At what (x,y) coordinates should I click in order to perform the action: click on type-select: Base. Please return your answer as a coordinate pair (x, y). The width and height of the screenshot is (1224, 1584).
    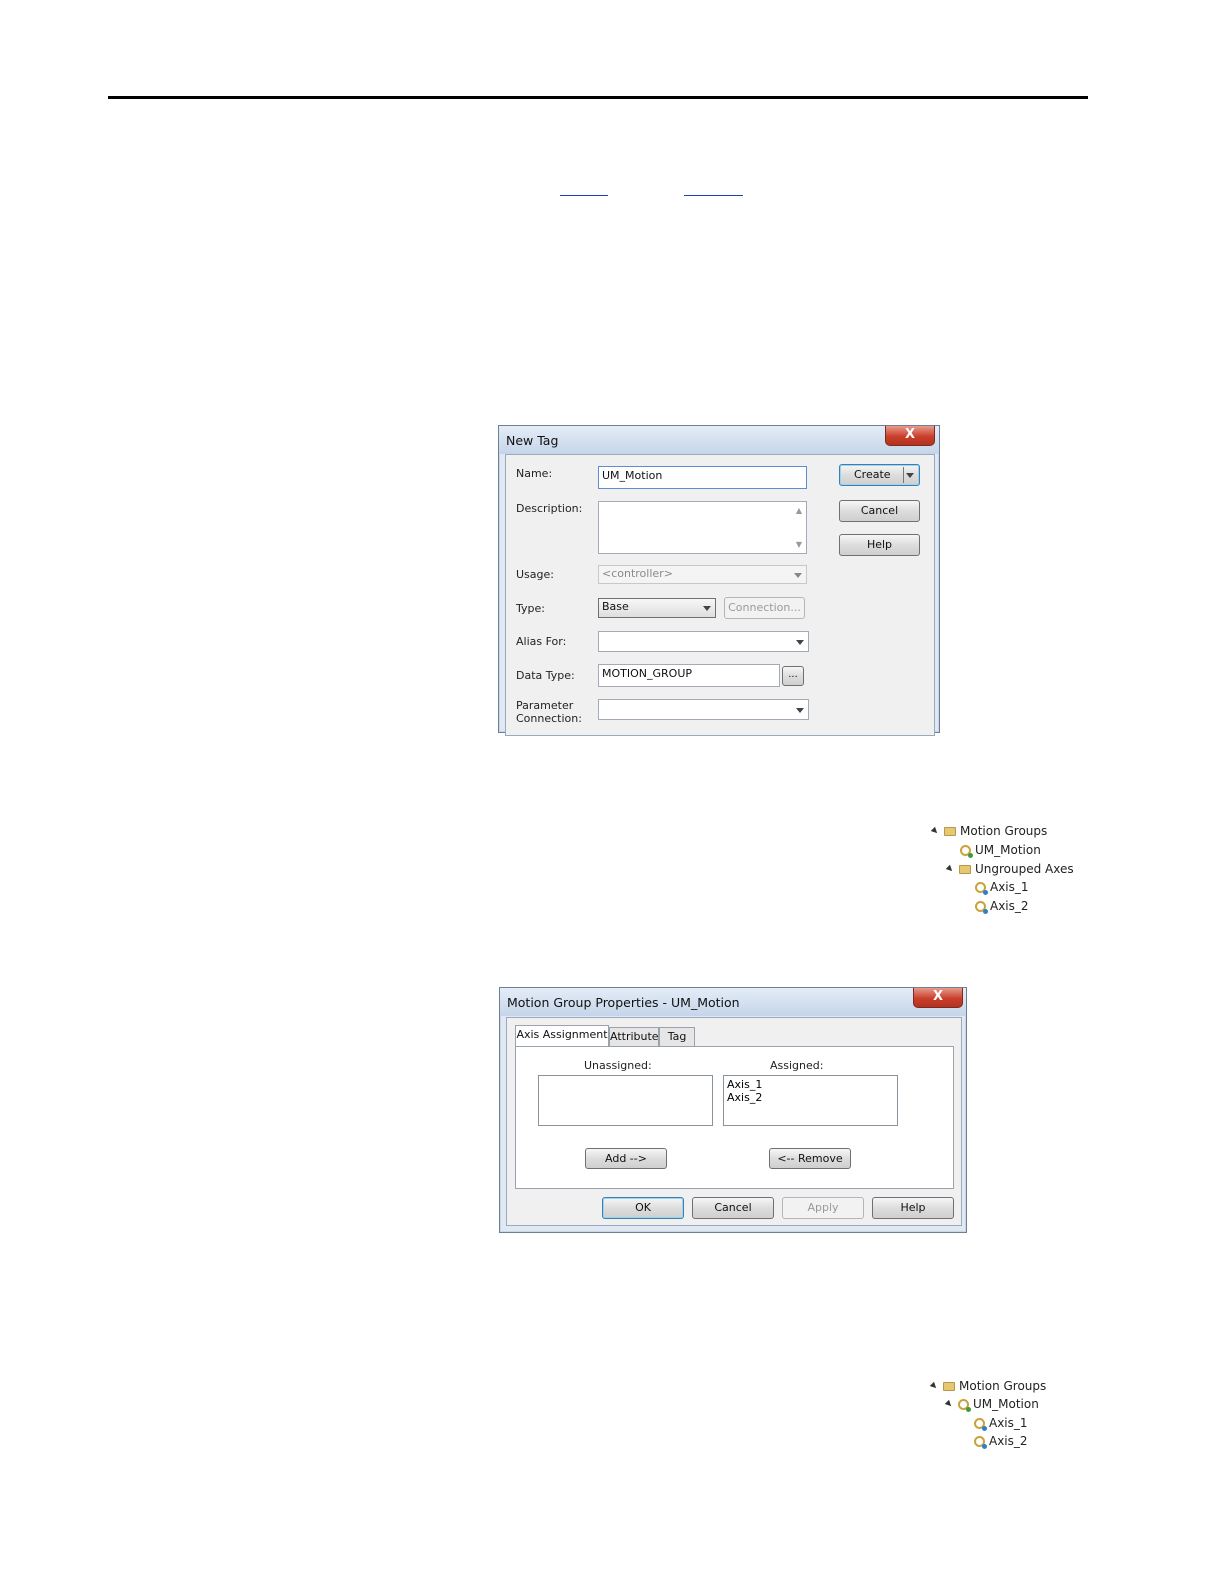
    Looking at the image, I should click on (657, 608).